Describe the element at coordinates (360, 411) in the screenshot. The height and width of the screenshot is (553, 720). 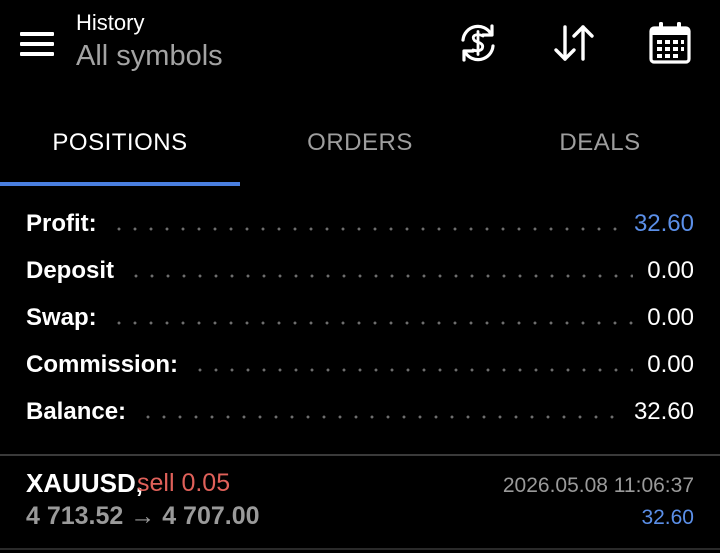
I see `summary-row-balance: Balance: 32.60` at that location.